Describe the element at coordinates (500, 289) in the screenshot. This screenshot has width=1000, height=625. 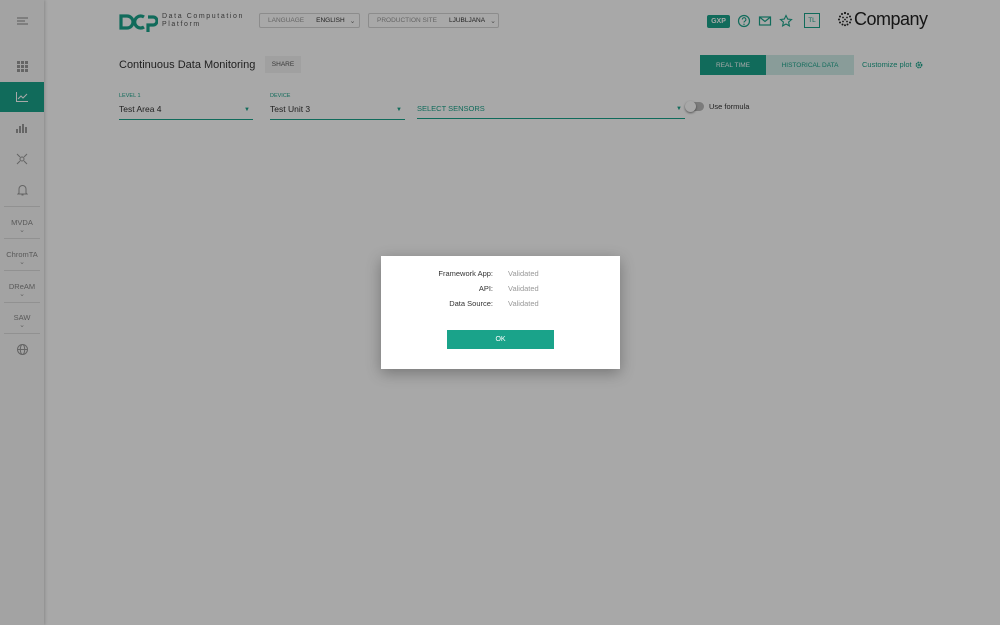
I see `validation-row: API: Validated` at that location.